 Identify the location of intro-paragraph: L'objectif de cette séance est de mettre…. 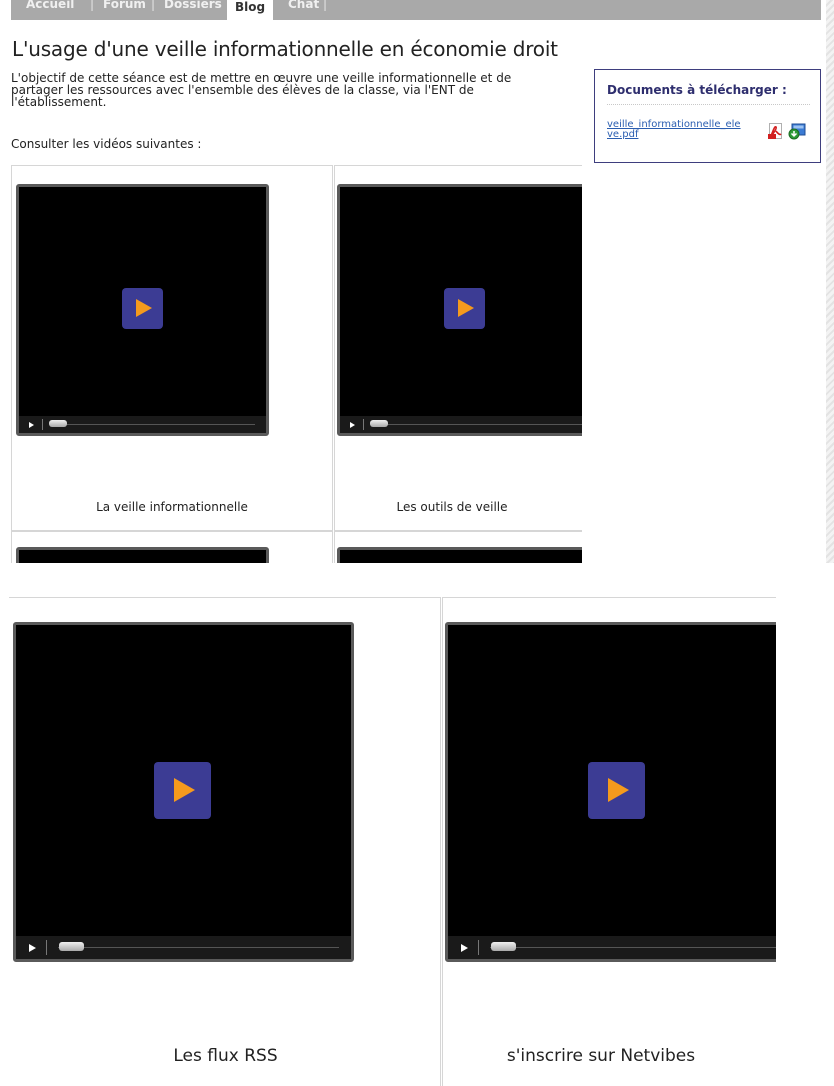
(291, 90).